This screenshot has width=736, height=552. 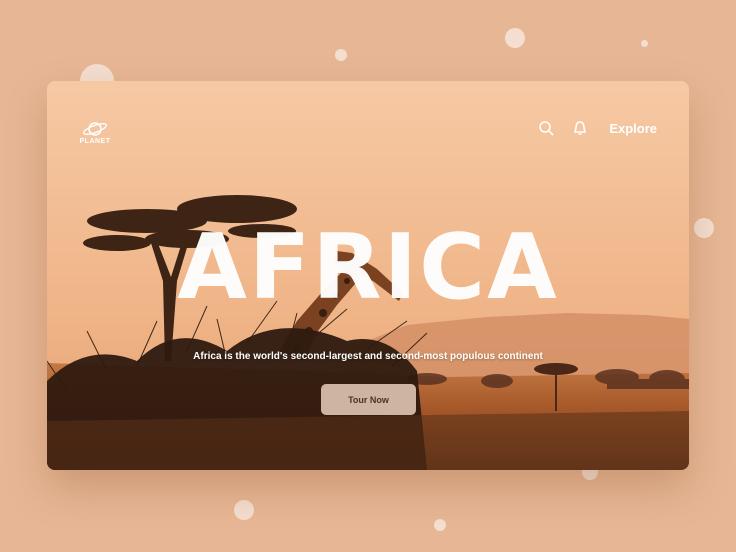 I want to click on tour-now-button: Tour Now, so click(x=368, y=399).